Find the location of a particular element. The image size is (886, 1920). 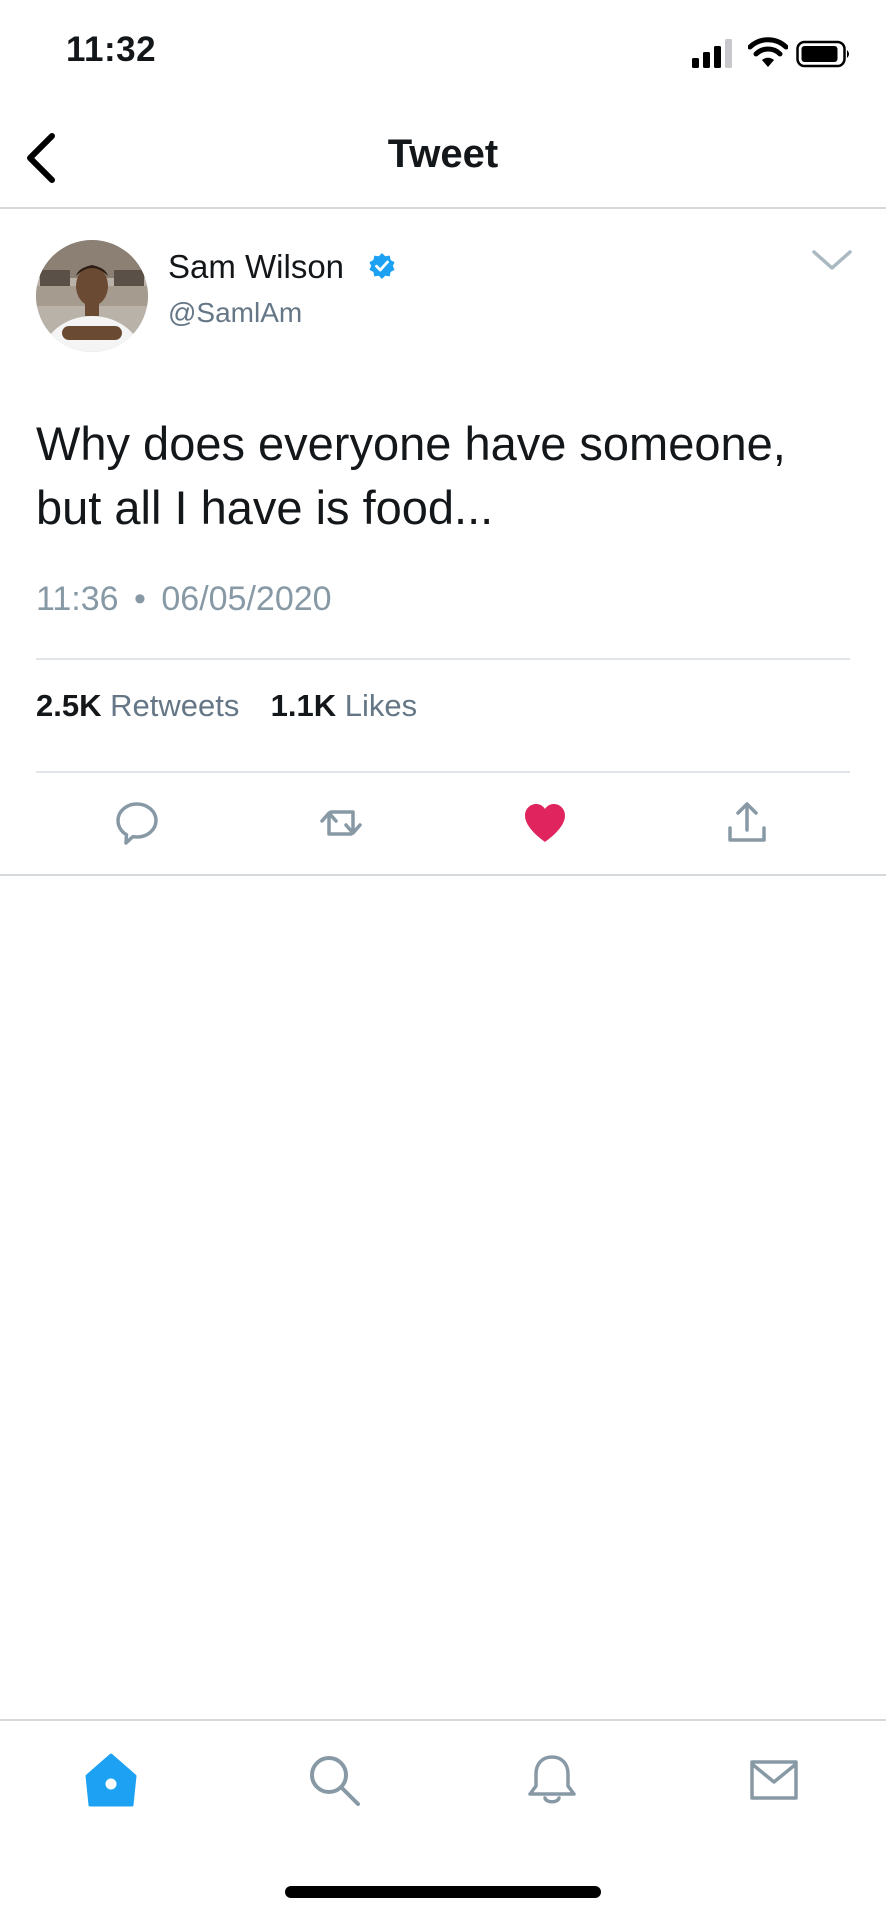

like-heart-icon is located at coordinates (545, 823).